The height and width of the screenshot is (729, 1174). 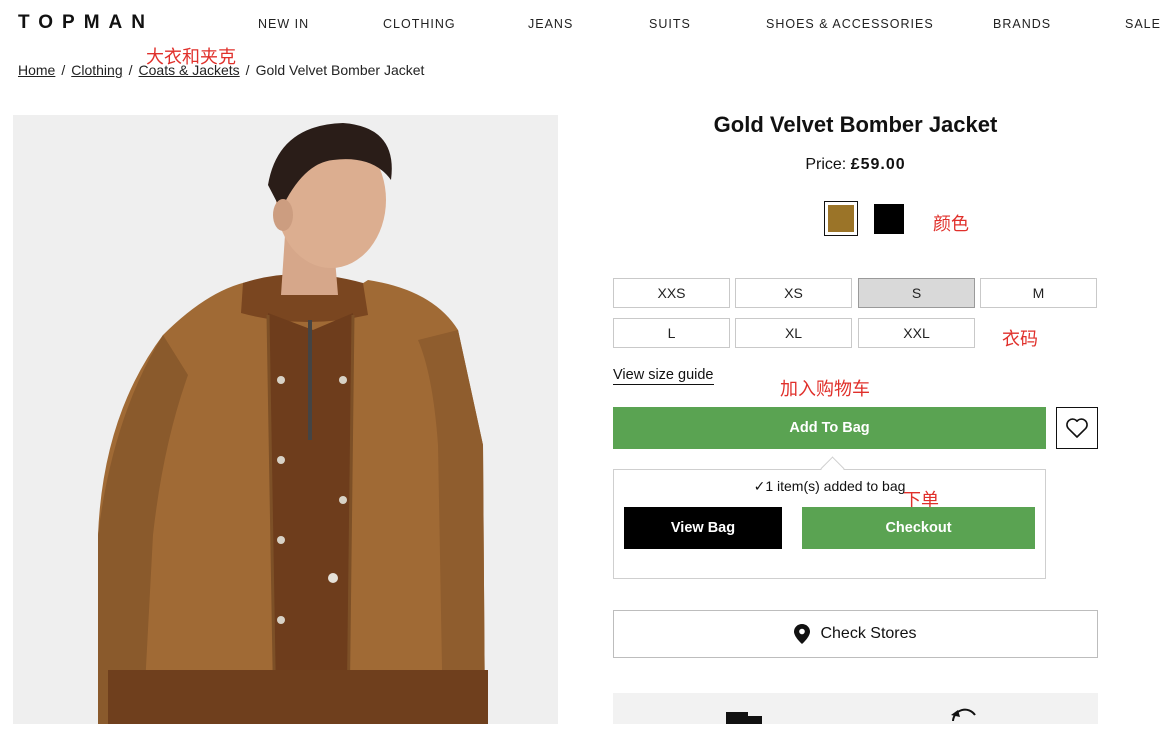 What do you see at coordinates (671, 333) in the screenshot?
I see `size-option-l: L` at bounding box center [671, 333].